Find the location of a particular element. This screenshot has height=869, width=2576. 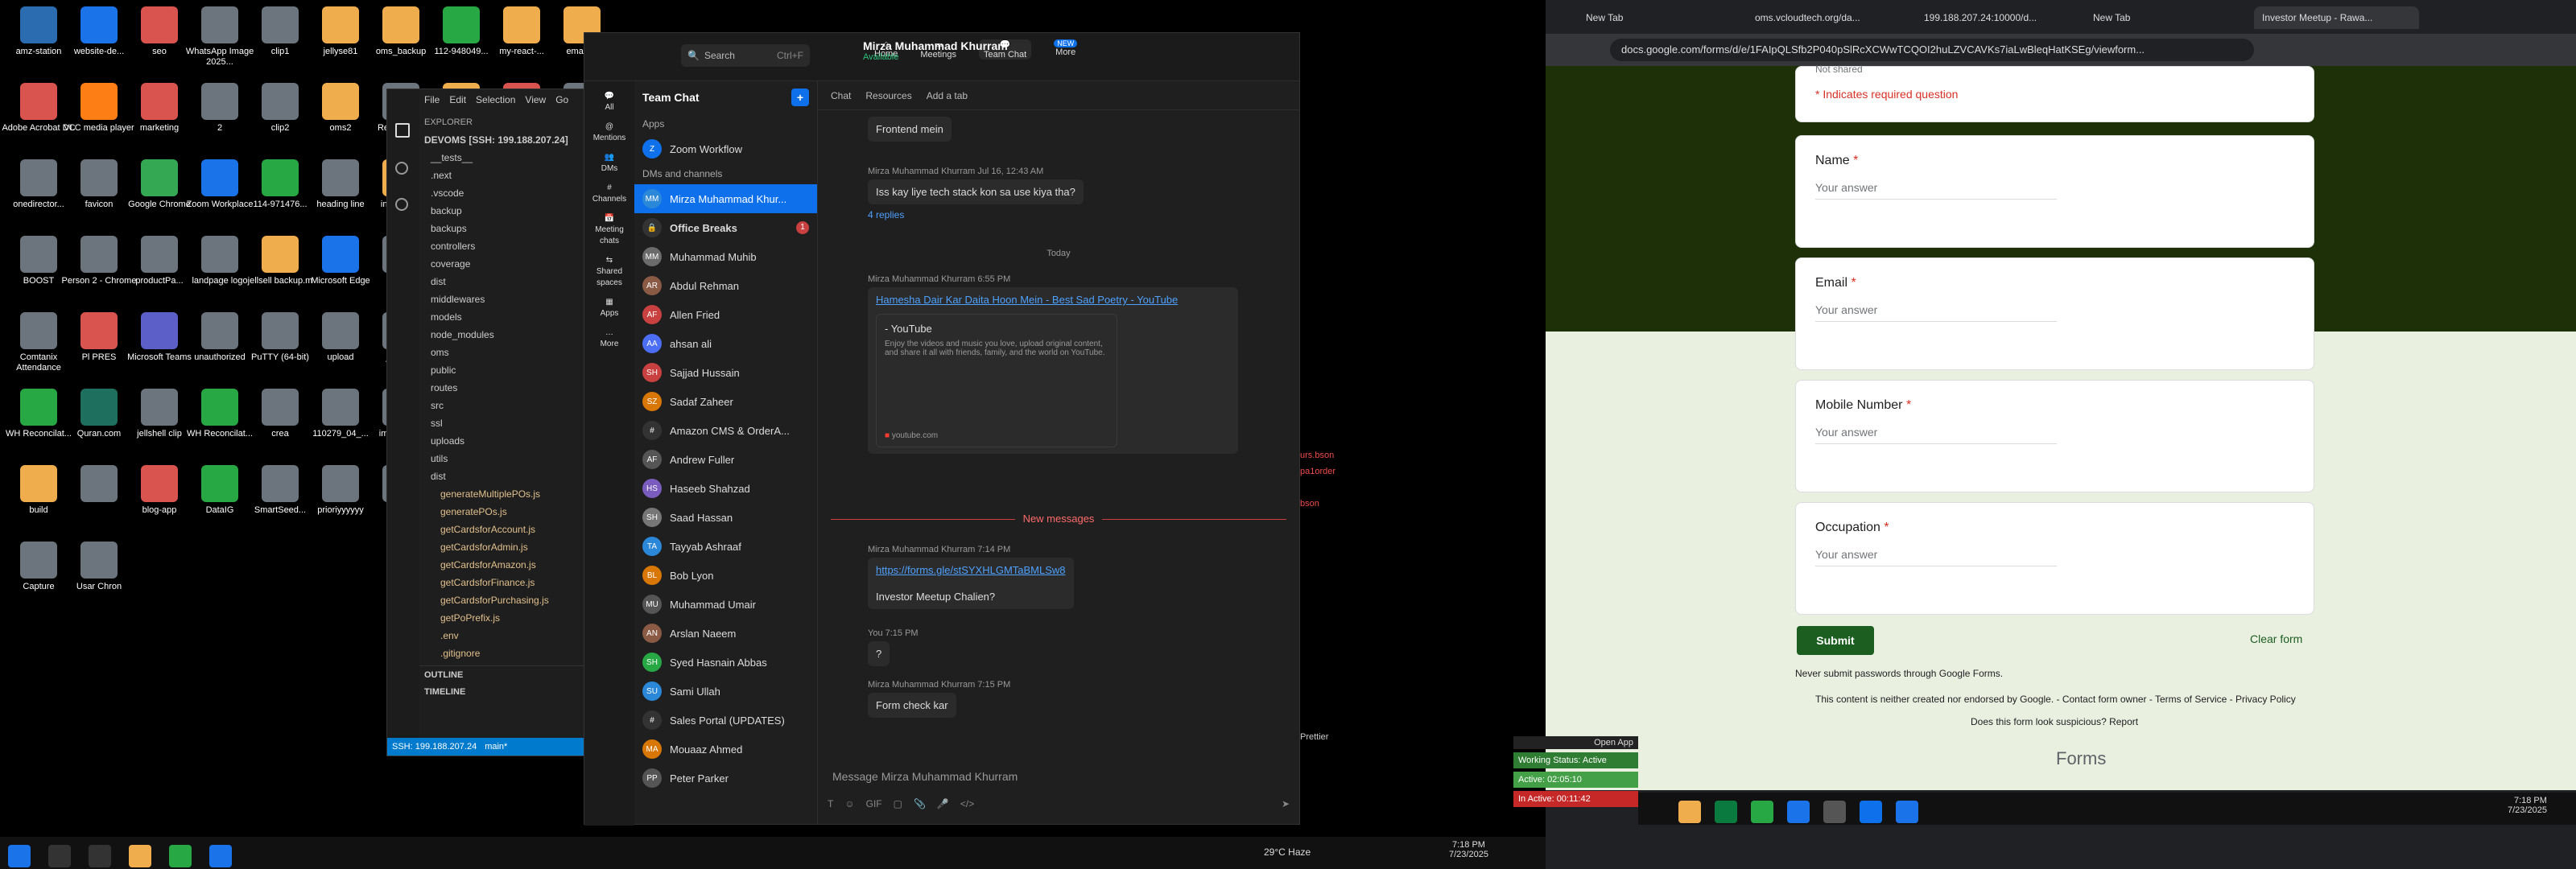

mobile-input: Your answer is located at coordinates (1936, 435).